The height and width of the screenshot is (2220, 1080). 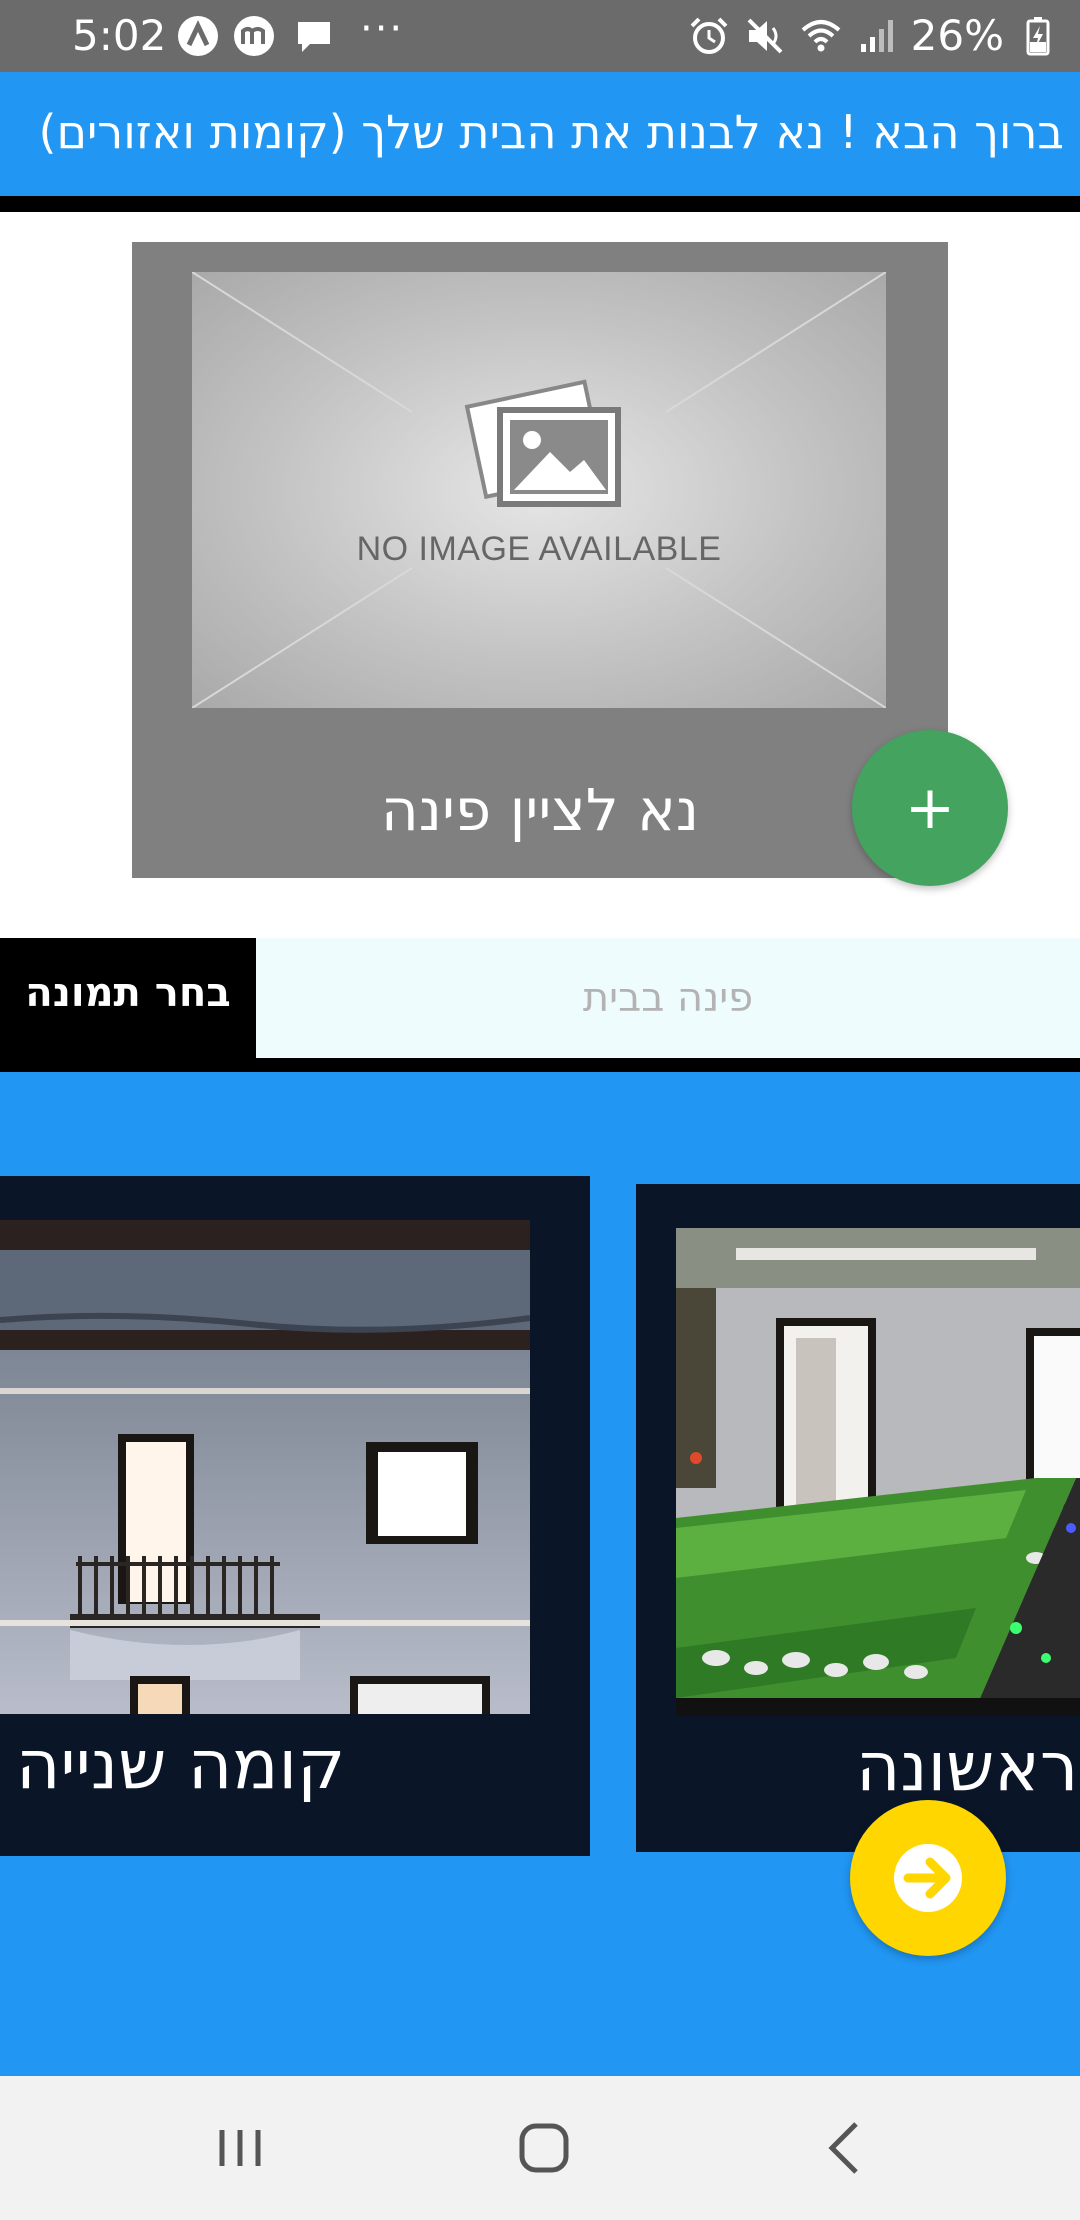 I want to click on floor-photo-first, so click(x=878, y=1472).